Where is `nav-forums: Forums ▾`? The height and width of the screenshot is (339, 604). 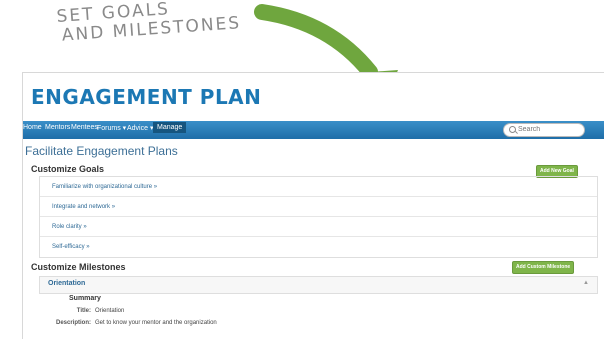
nav-forums: Forums ▾ is located at coordinates (111, 128).